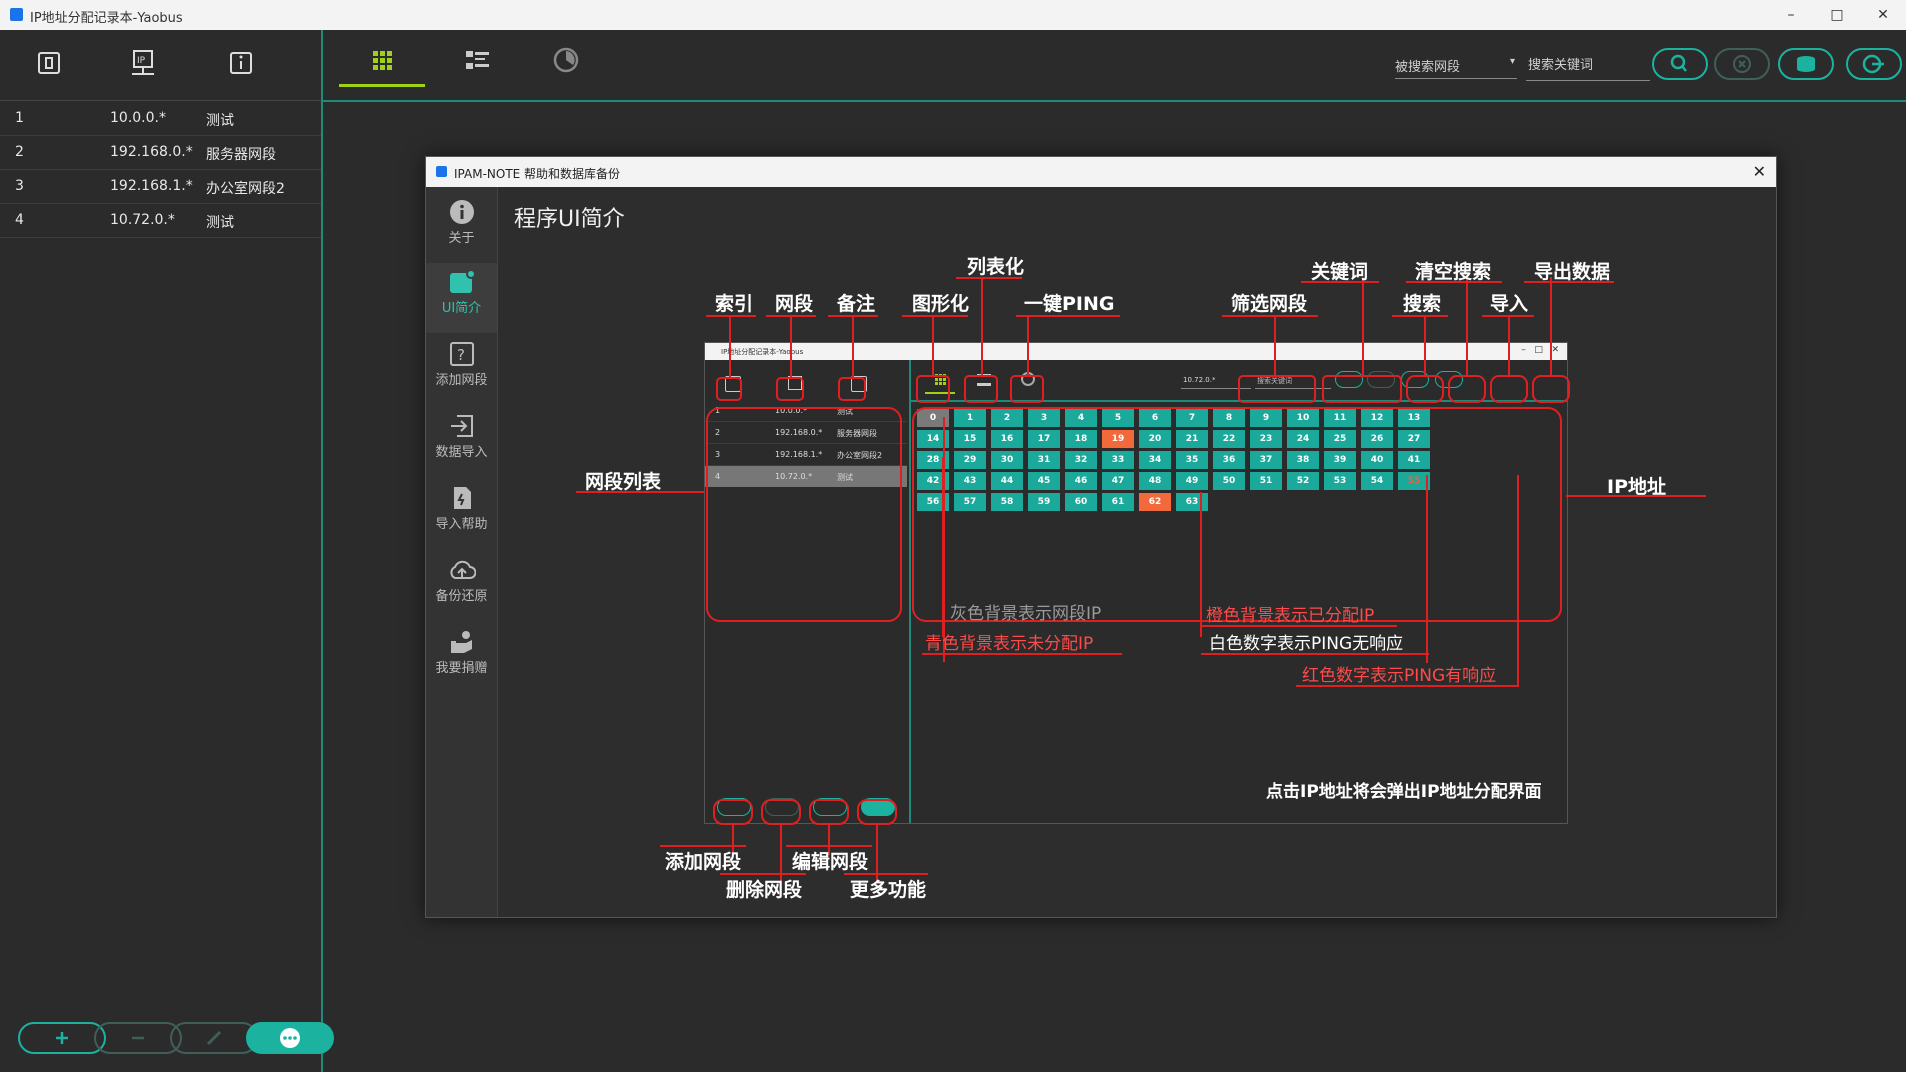 The width and height of the screenshot is (1906, 1072). What do you see at coordinates (1340, 272) in the screenshot?
I see `label-keyword: 关键词` at bounding box center [1340, 272].